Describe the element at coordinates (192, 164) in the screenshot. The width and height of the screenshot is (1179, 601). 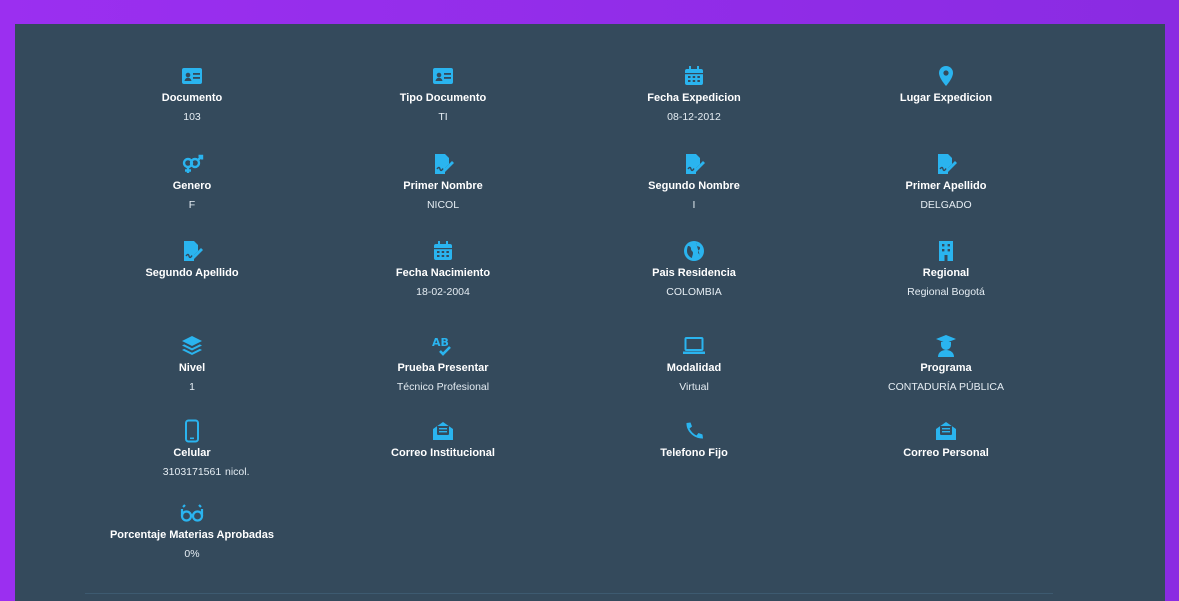
I see `gender-icon` at that location.